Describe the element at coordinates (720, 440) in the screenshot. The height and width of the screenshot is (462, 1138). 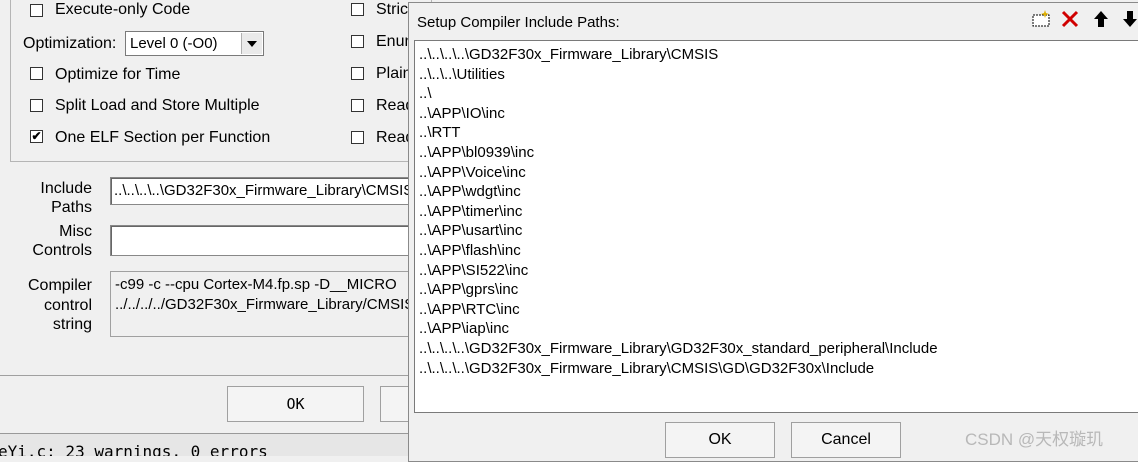
I see `dialog-ok-button: OK` at that location.